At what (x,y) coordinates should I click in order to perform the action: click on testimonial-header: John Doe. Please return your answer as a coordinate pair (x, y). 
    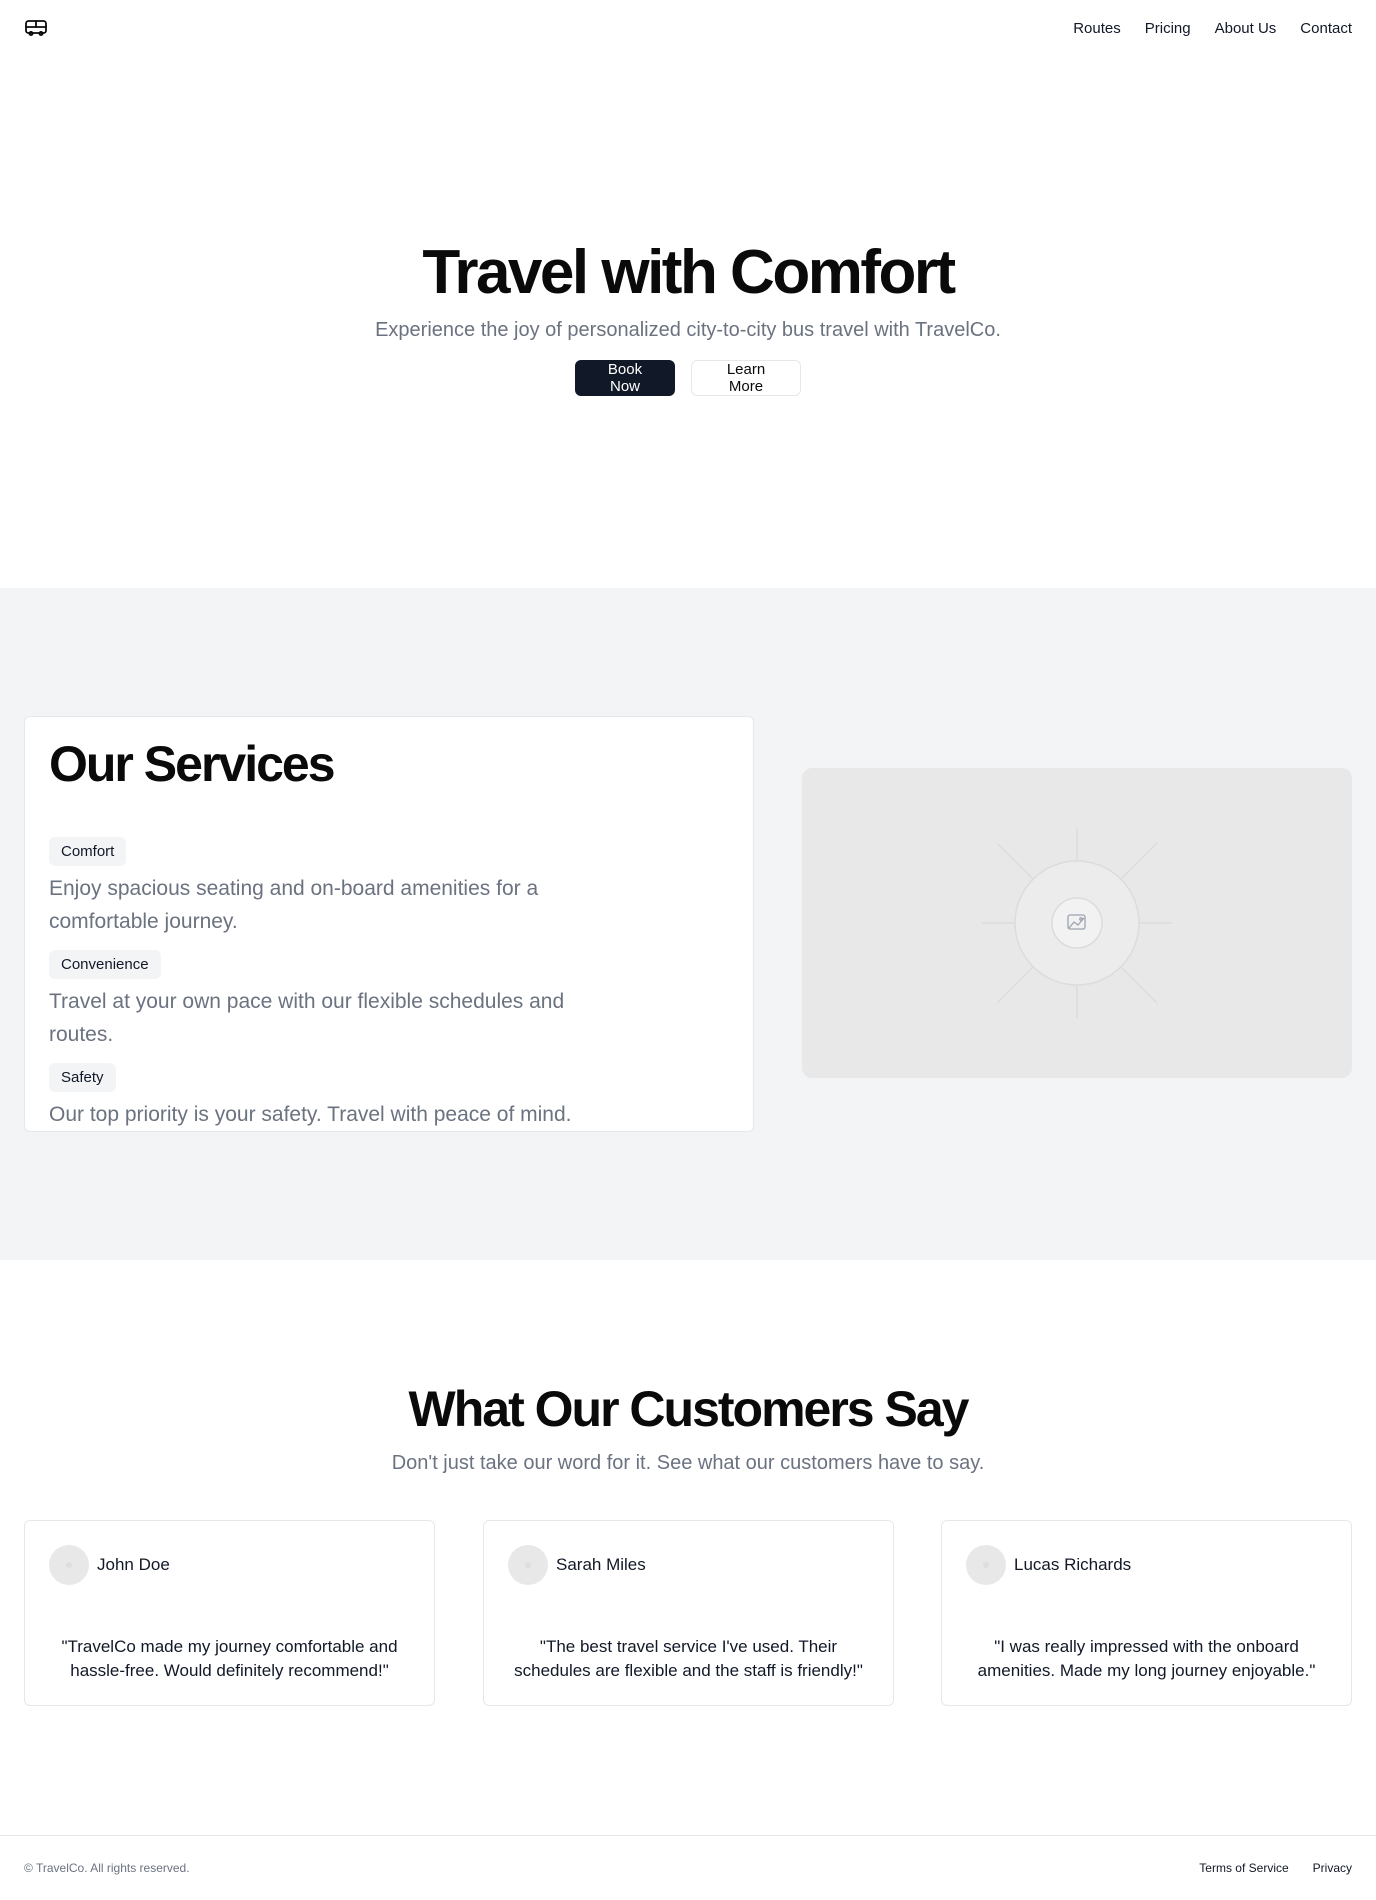
    Looking at the image, I should click on (109, 1565).